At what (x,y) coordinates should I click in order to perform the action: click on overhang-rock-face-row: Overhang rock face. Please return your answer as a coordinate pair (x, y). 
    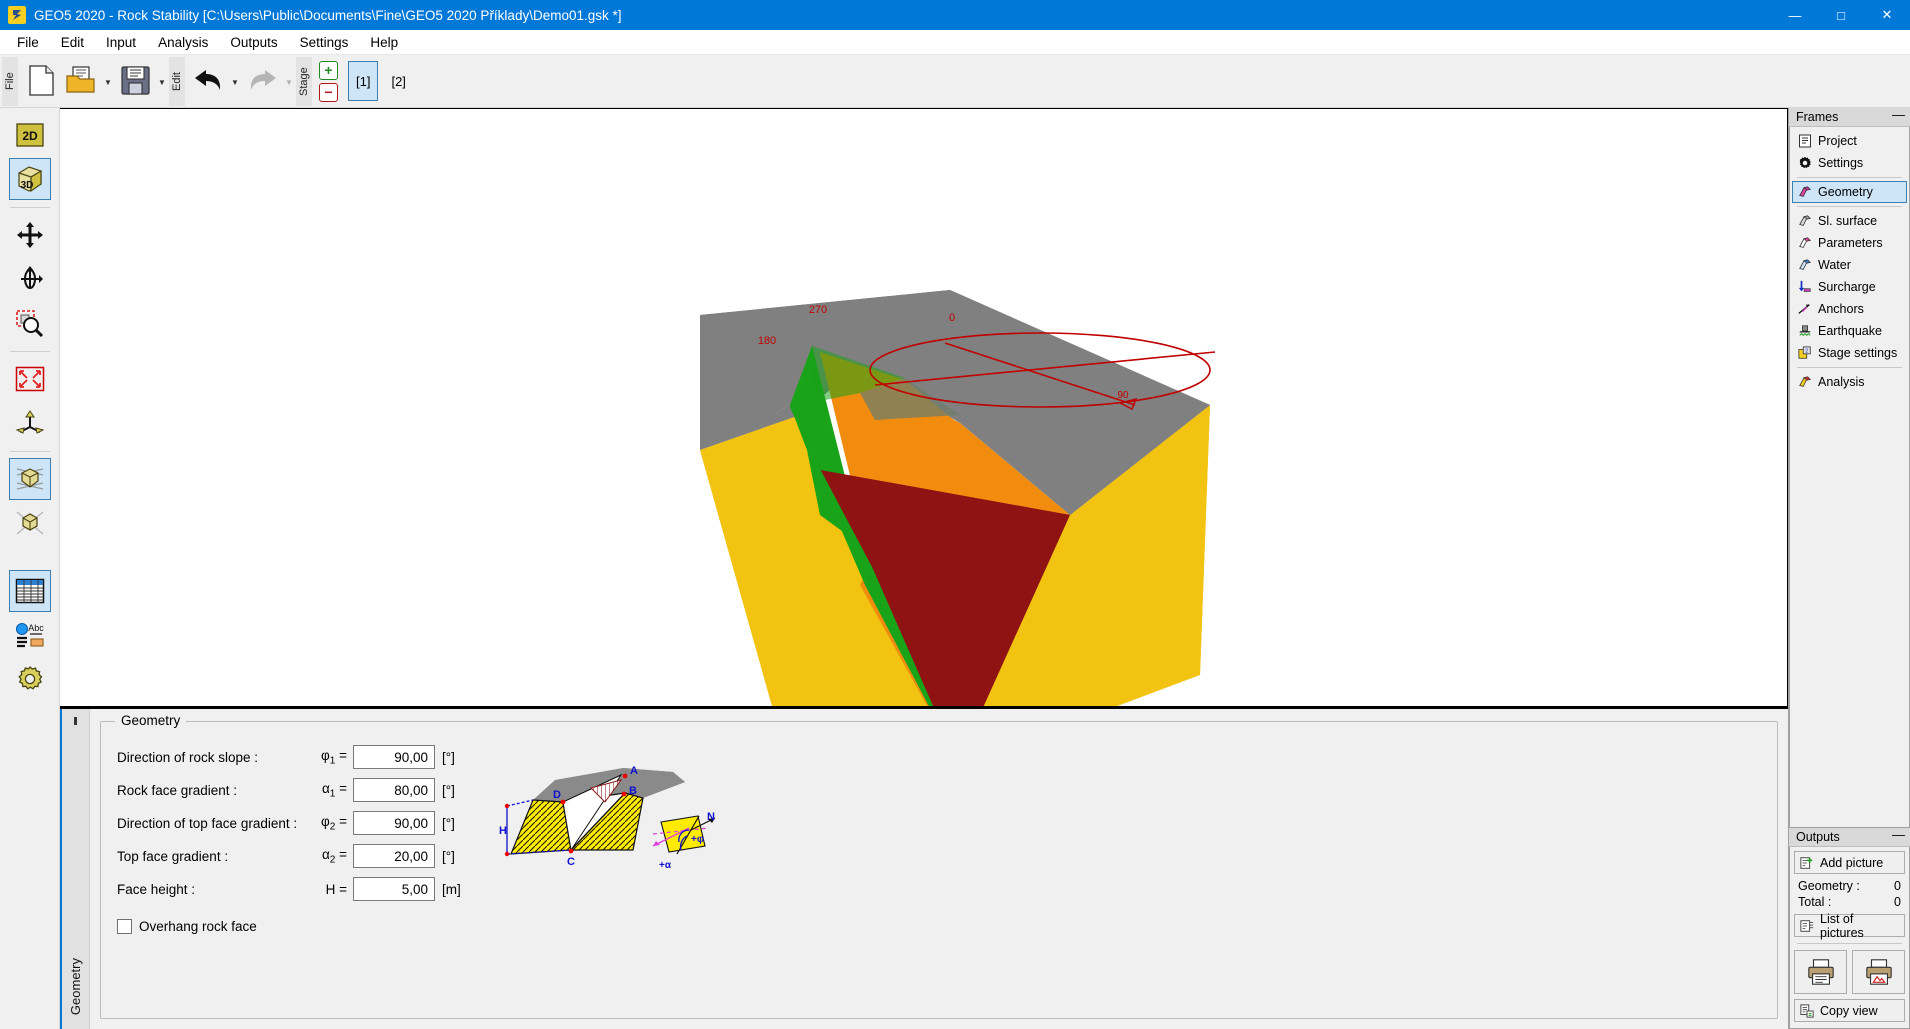
    Looking at the image, I should click on (289, 926).